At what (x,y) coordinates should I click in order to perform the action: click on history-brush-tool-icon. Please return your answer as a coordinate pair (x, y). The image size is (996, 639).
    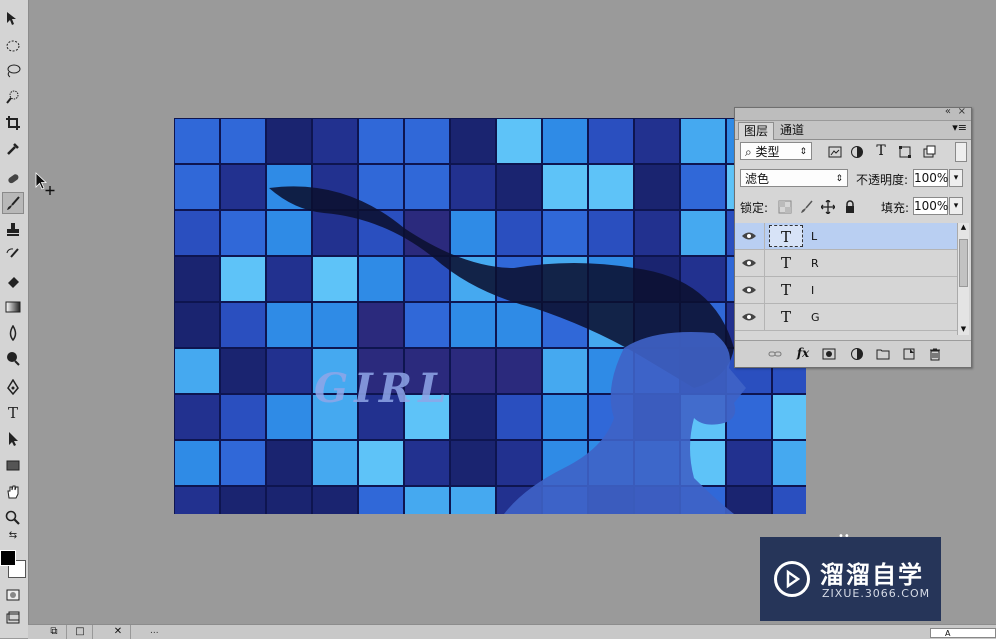
    Looking at the image, I should click on (13, 255).